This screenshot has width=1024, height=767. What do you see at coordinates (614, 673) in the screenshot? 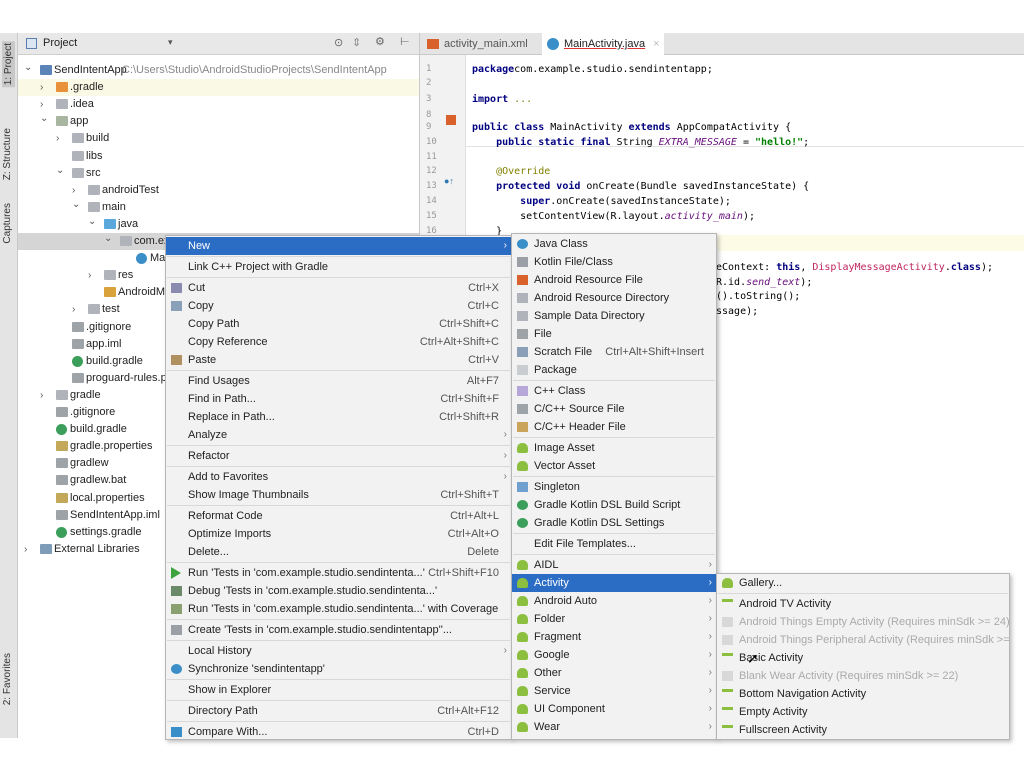
I see `new-item-other: Other ›` at bounding box center [614, 673].